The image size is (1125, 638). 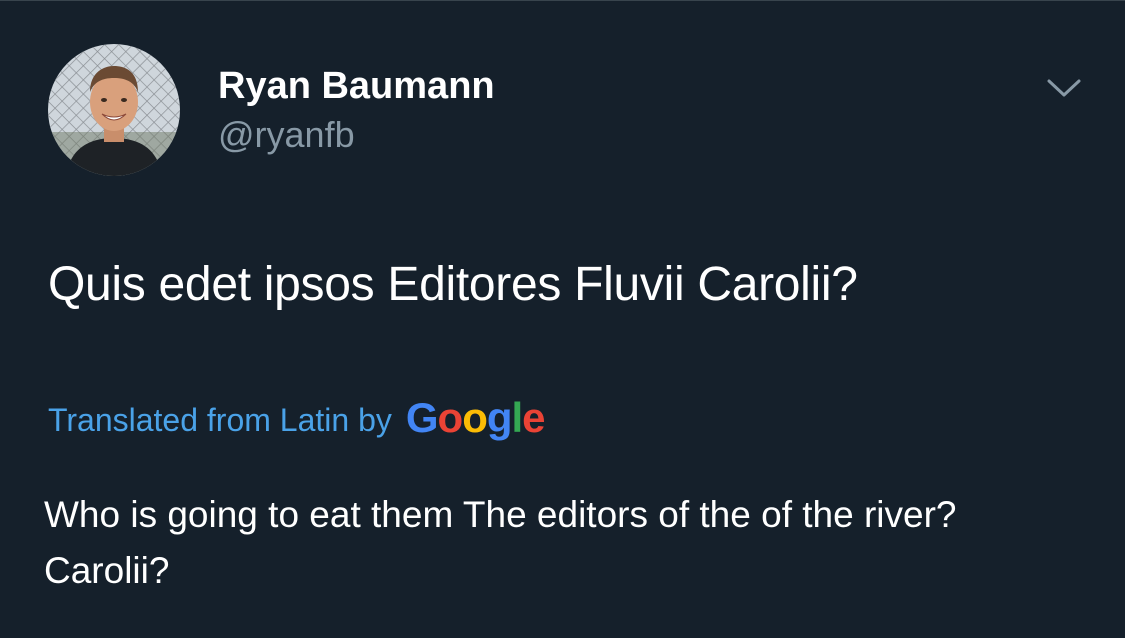 I want to click on avatar, so click(x=114, y=110).